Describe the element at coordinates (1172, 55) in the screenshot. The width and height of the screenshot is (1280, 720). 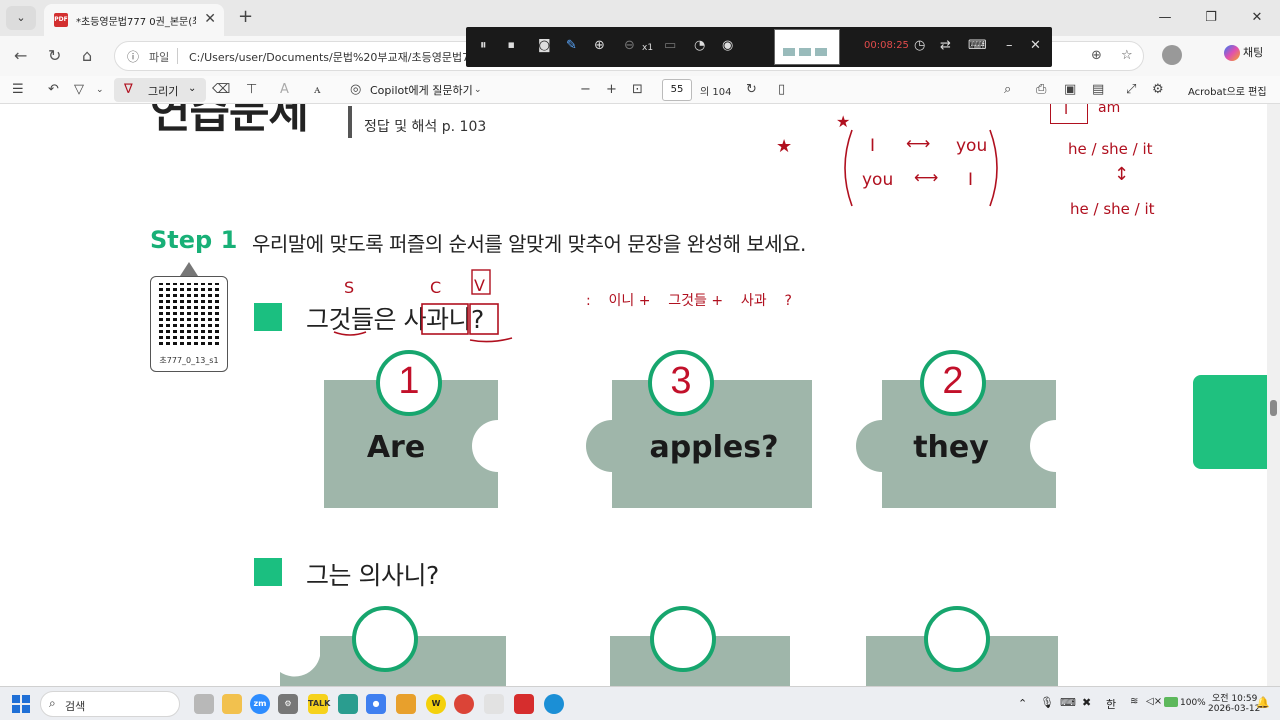
I see `profile-avatar` at that location.